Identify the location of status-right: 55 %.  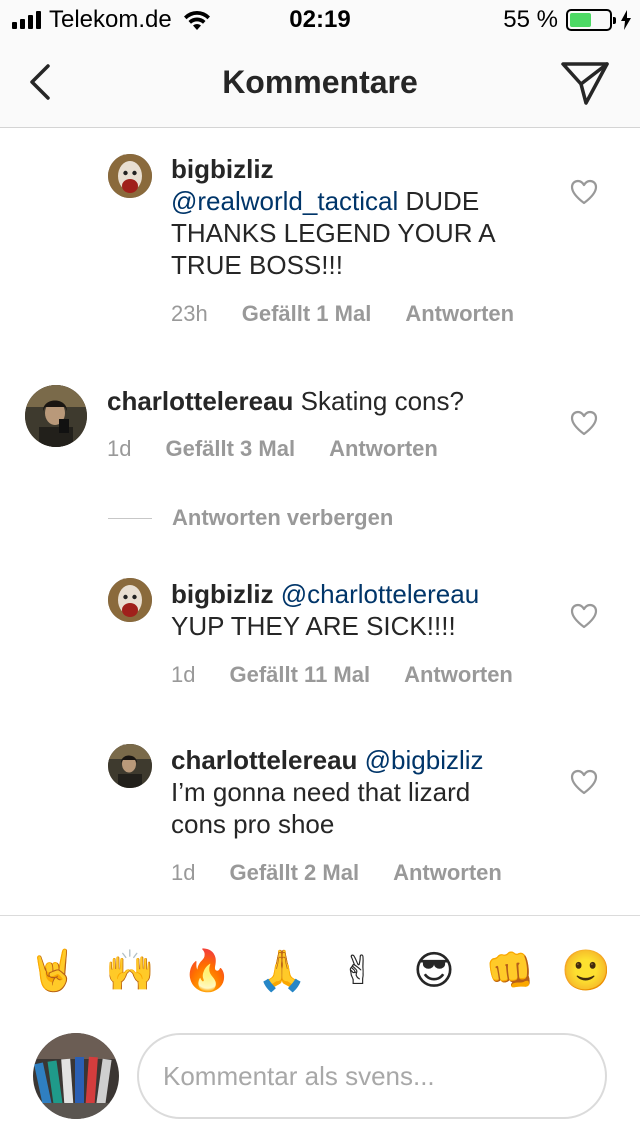
(567, 20).